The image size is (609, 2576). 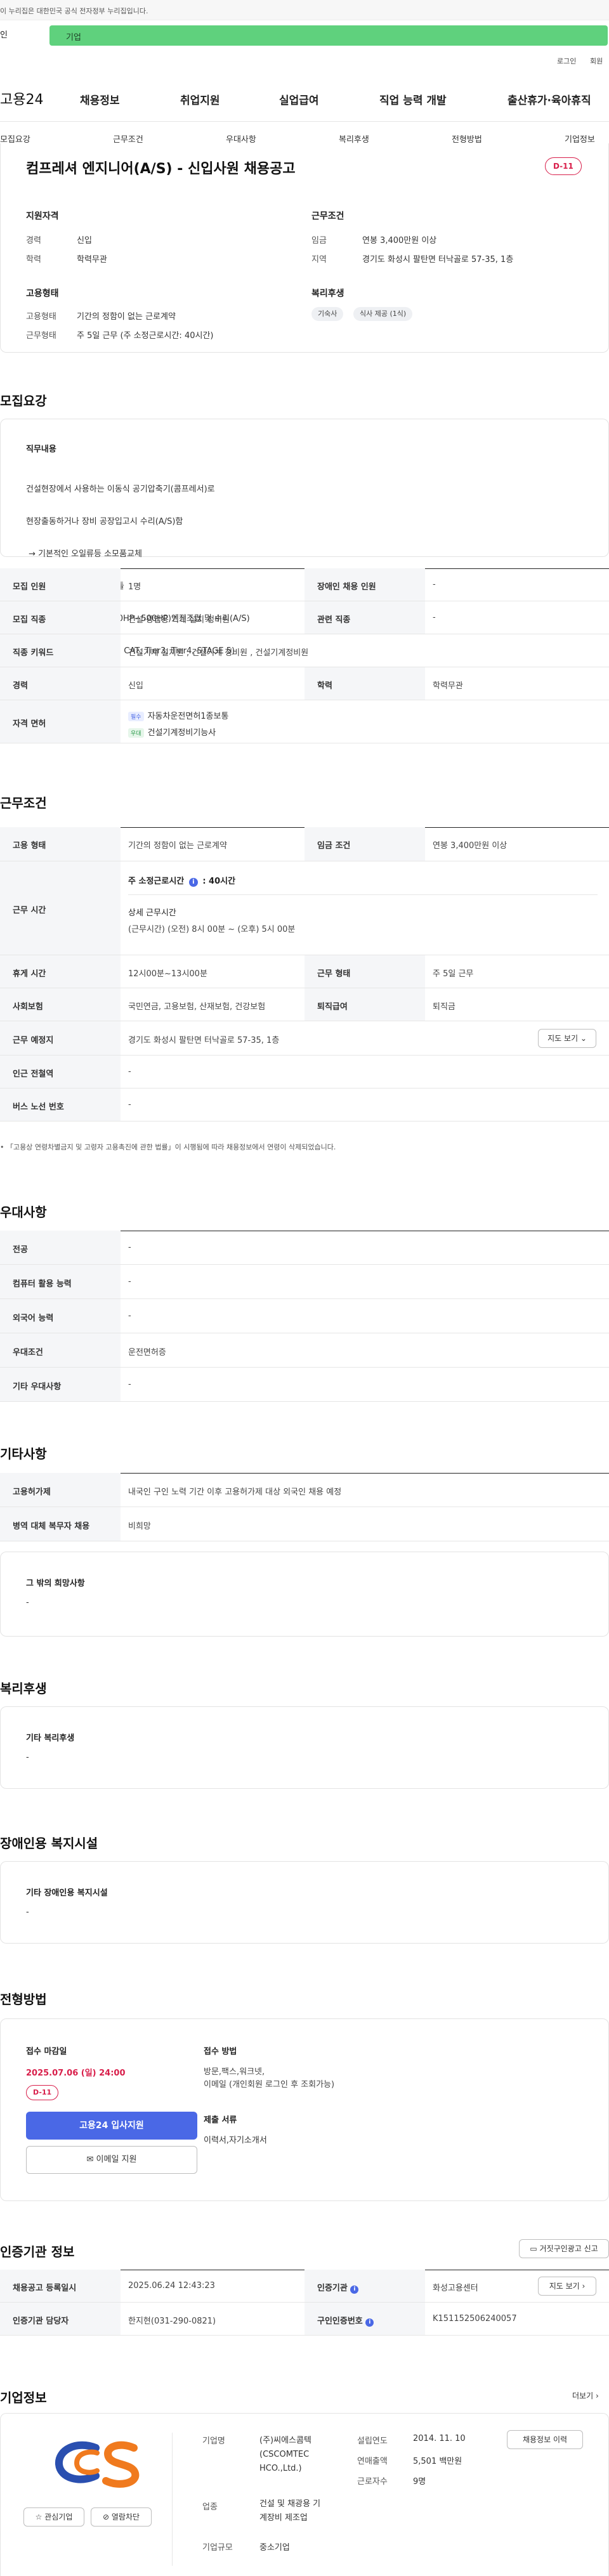 I want to click on sales-label: 연매출액, so click(x=372, y=2461).